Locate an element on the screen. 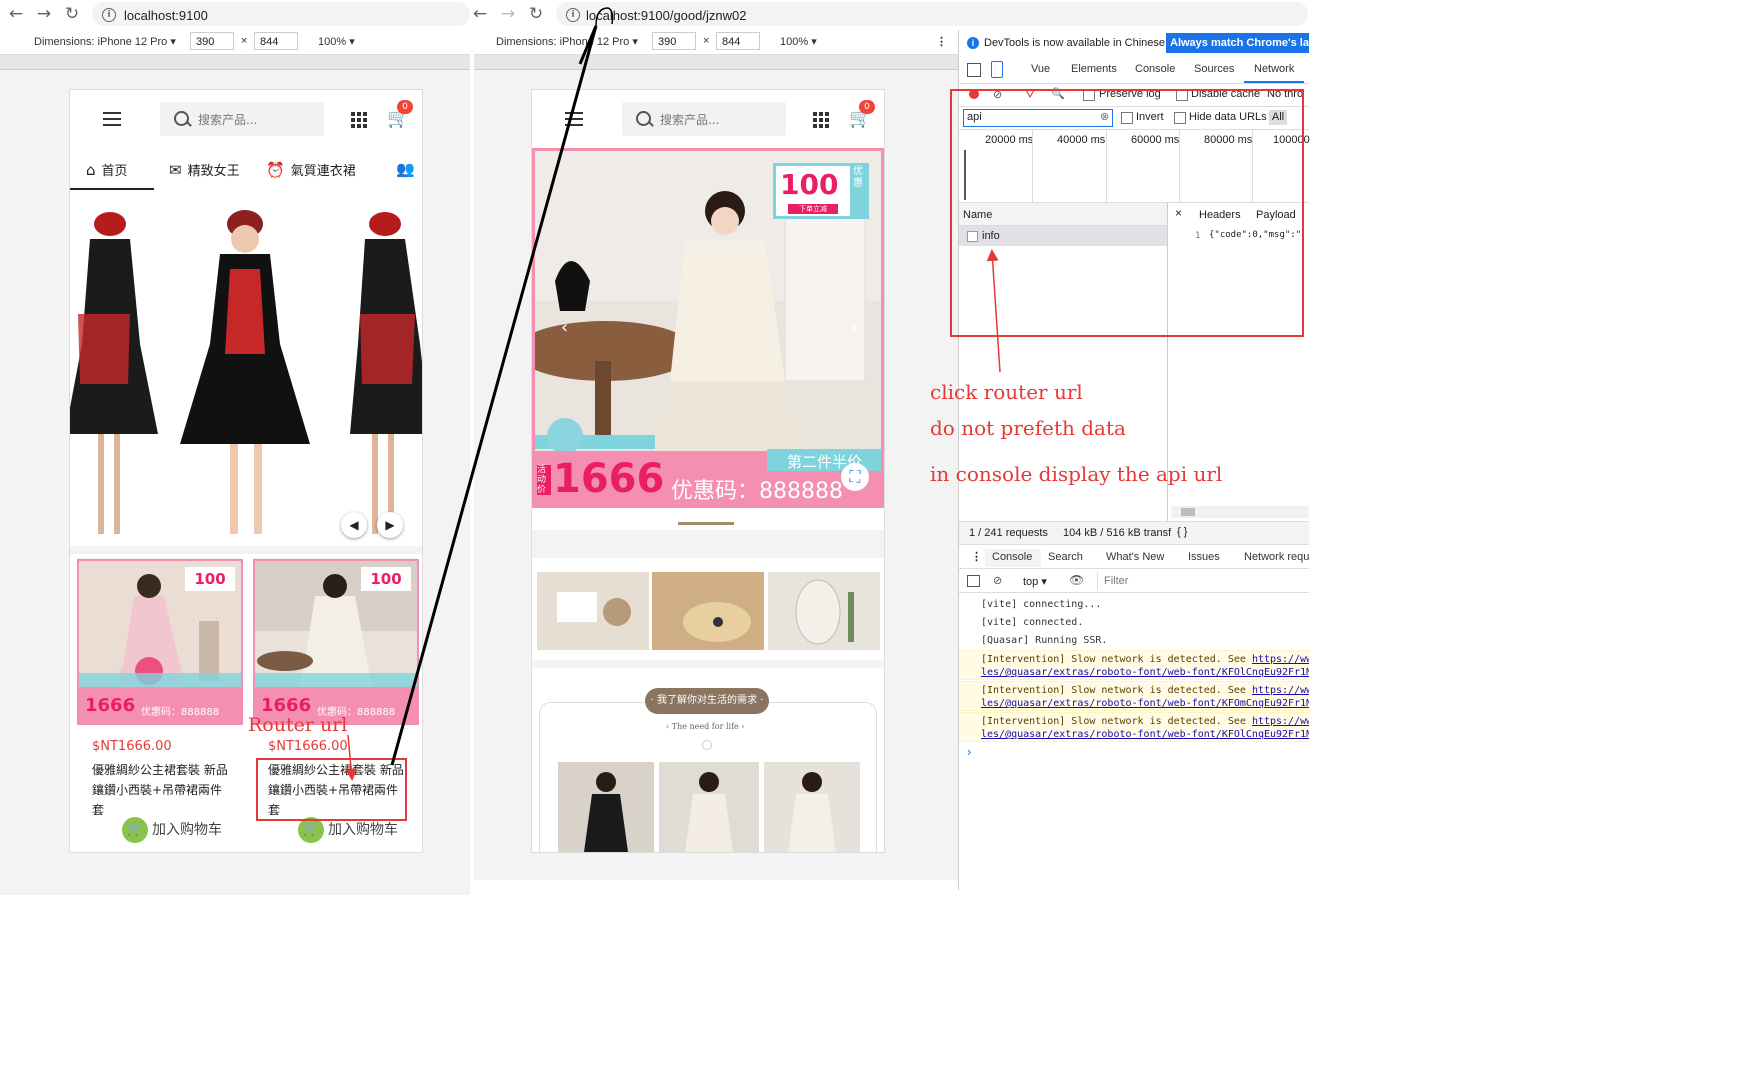 The width and height of the screenshot is (1741, 1065). router-url-arrow is located at coordinates (351, 757).